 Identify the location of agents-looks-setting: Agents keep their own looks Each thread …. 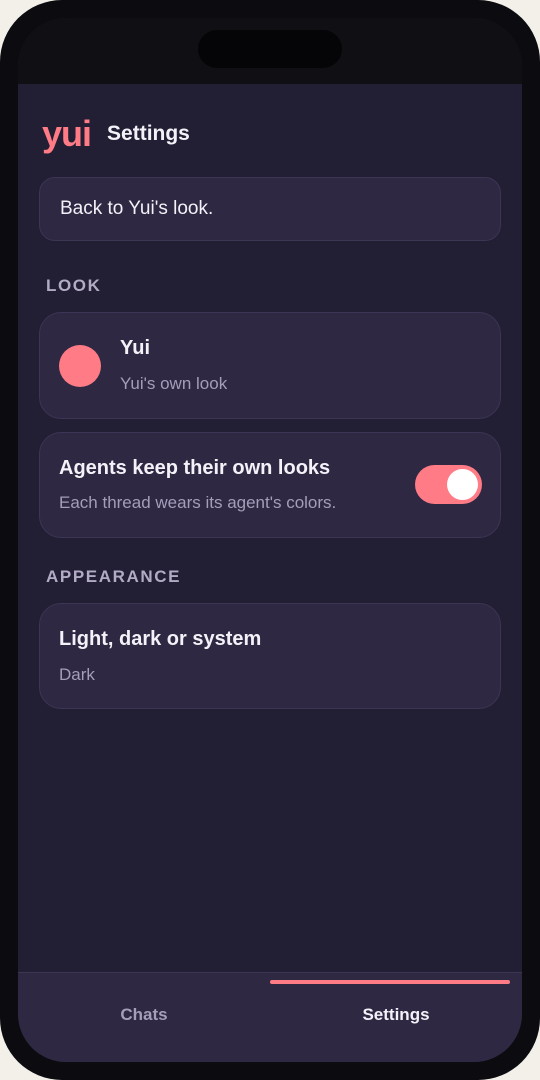
(270, 485).